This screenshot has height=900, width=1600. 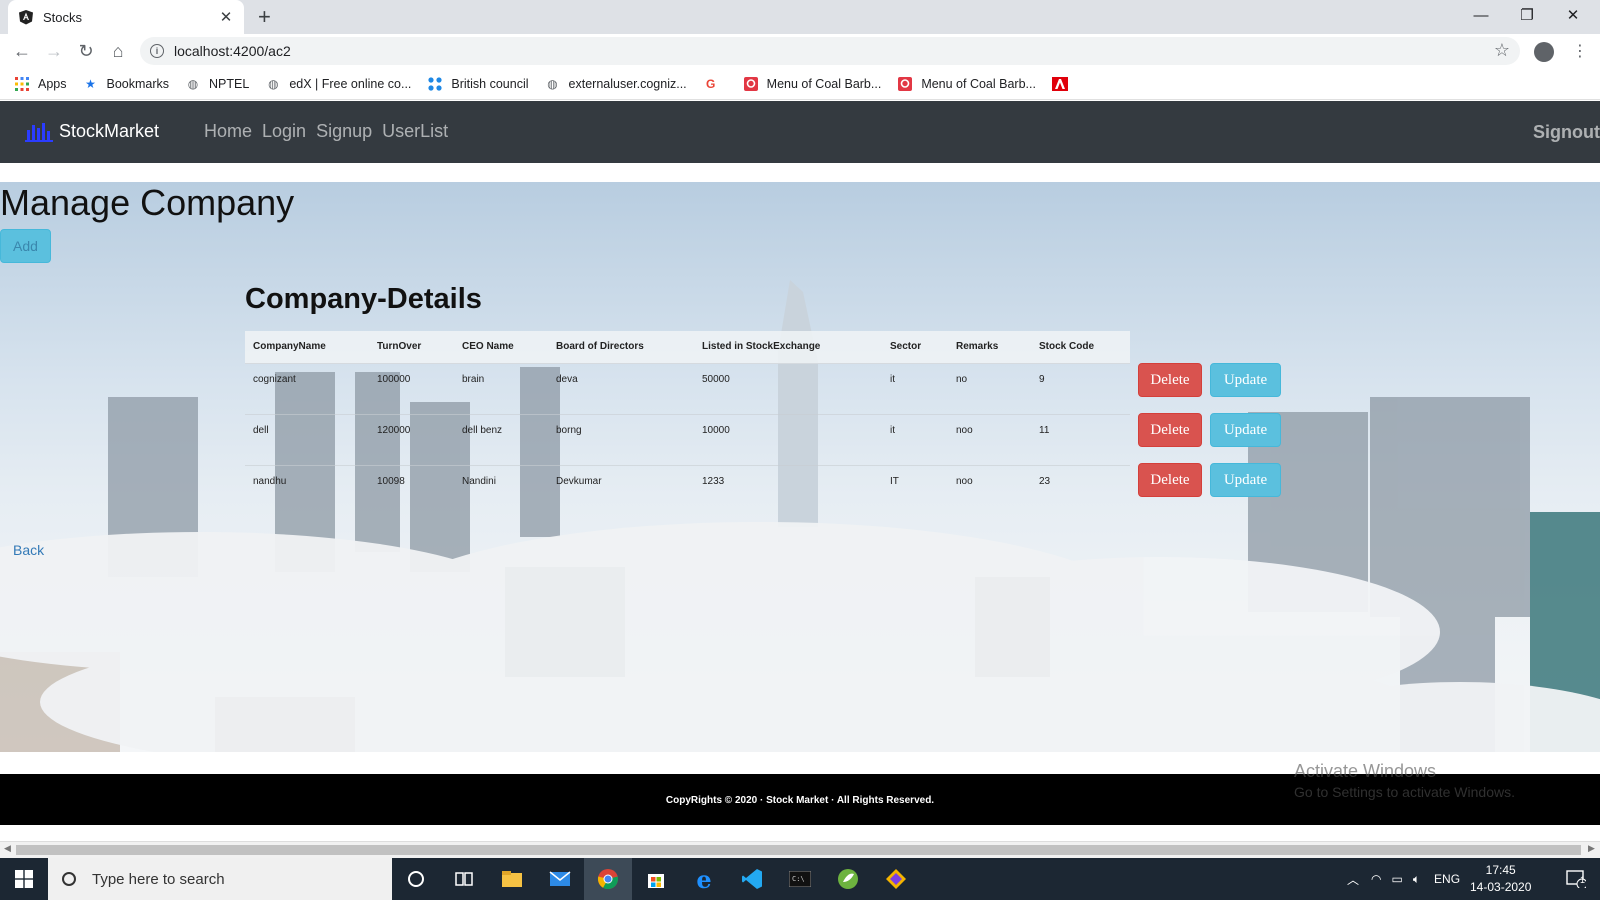 What do you see at coordinates (232, 51) in the screenshot?
I see `url-text: localhost:4200/ac2` at bounding box center [232, 51].